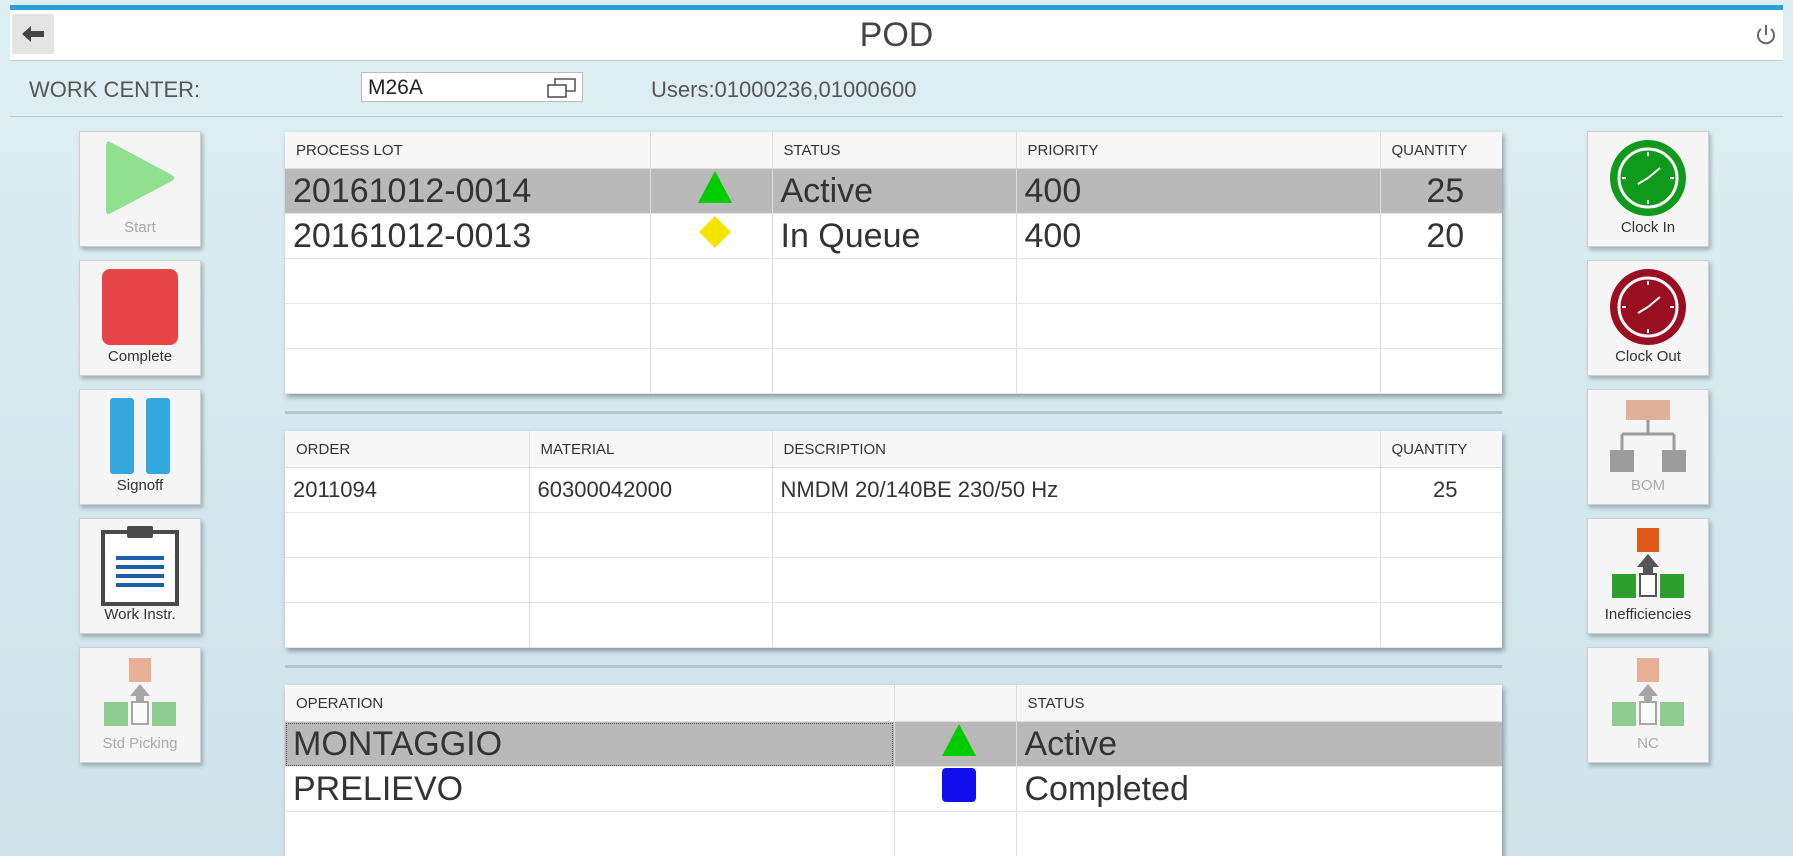 The width and height of the screenshot is (1793, 856). Describe the element at coordinates (1648, 227) in the screenshot. I see `clock-in-label: Clock In` at that location.